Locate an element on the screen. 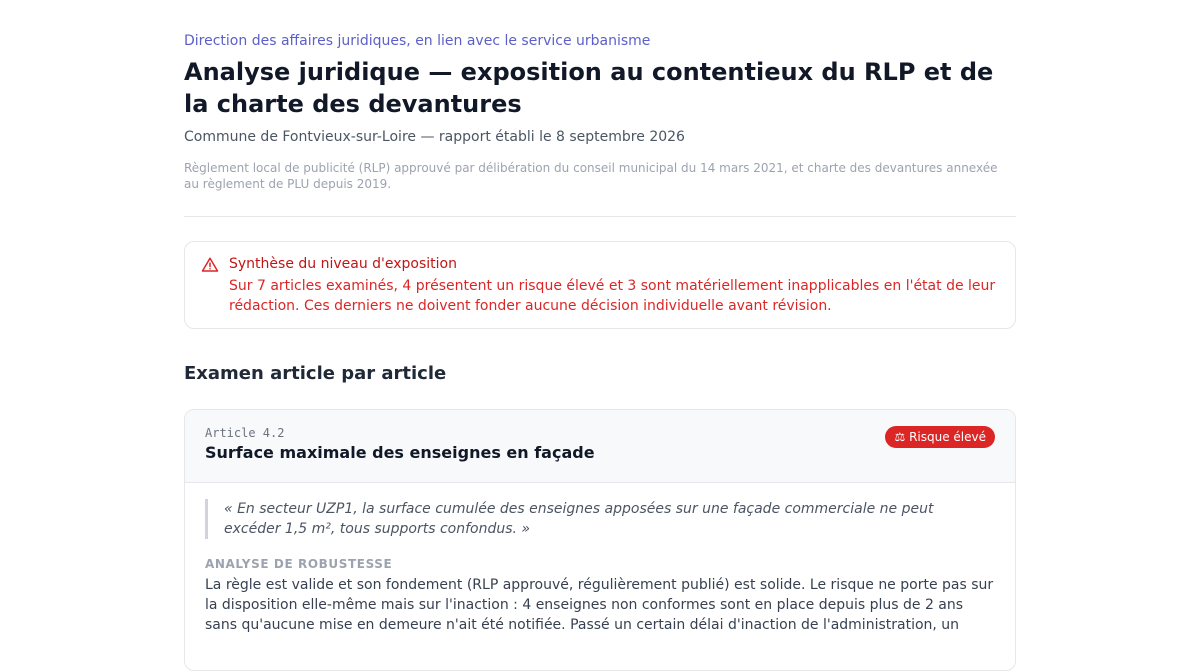 The height and width of the screenshot is (671, 1200). alert-title: Synthèse du niveau d'exposition is located at coordinates (343, 264).